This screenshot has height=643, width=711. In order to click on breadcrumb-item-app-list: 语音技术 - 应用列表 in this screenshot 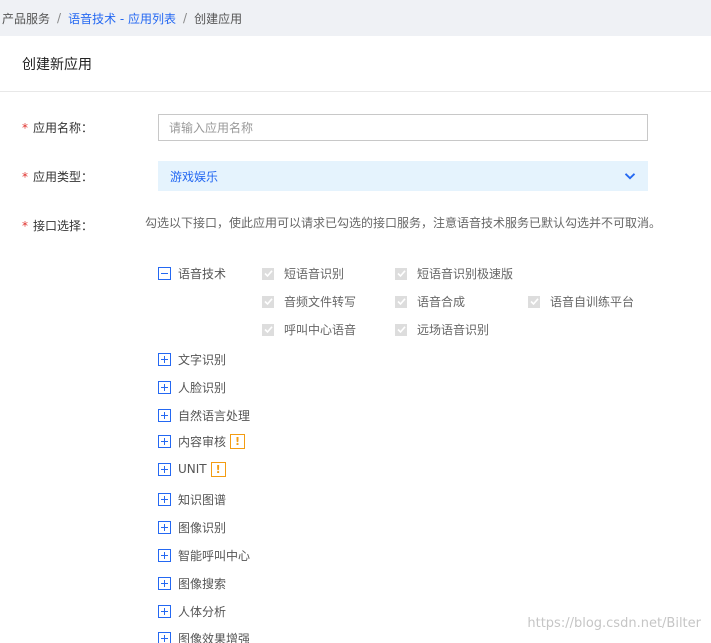, I will do `click(122, 18)`.